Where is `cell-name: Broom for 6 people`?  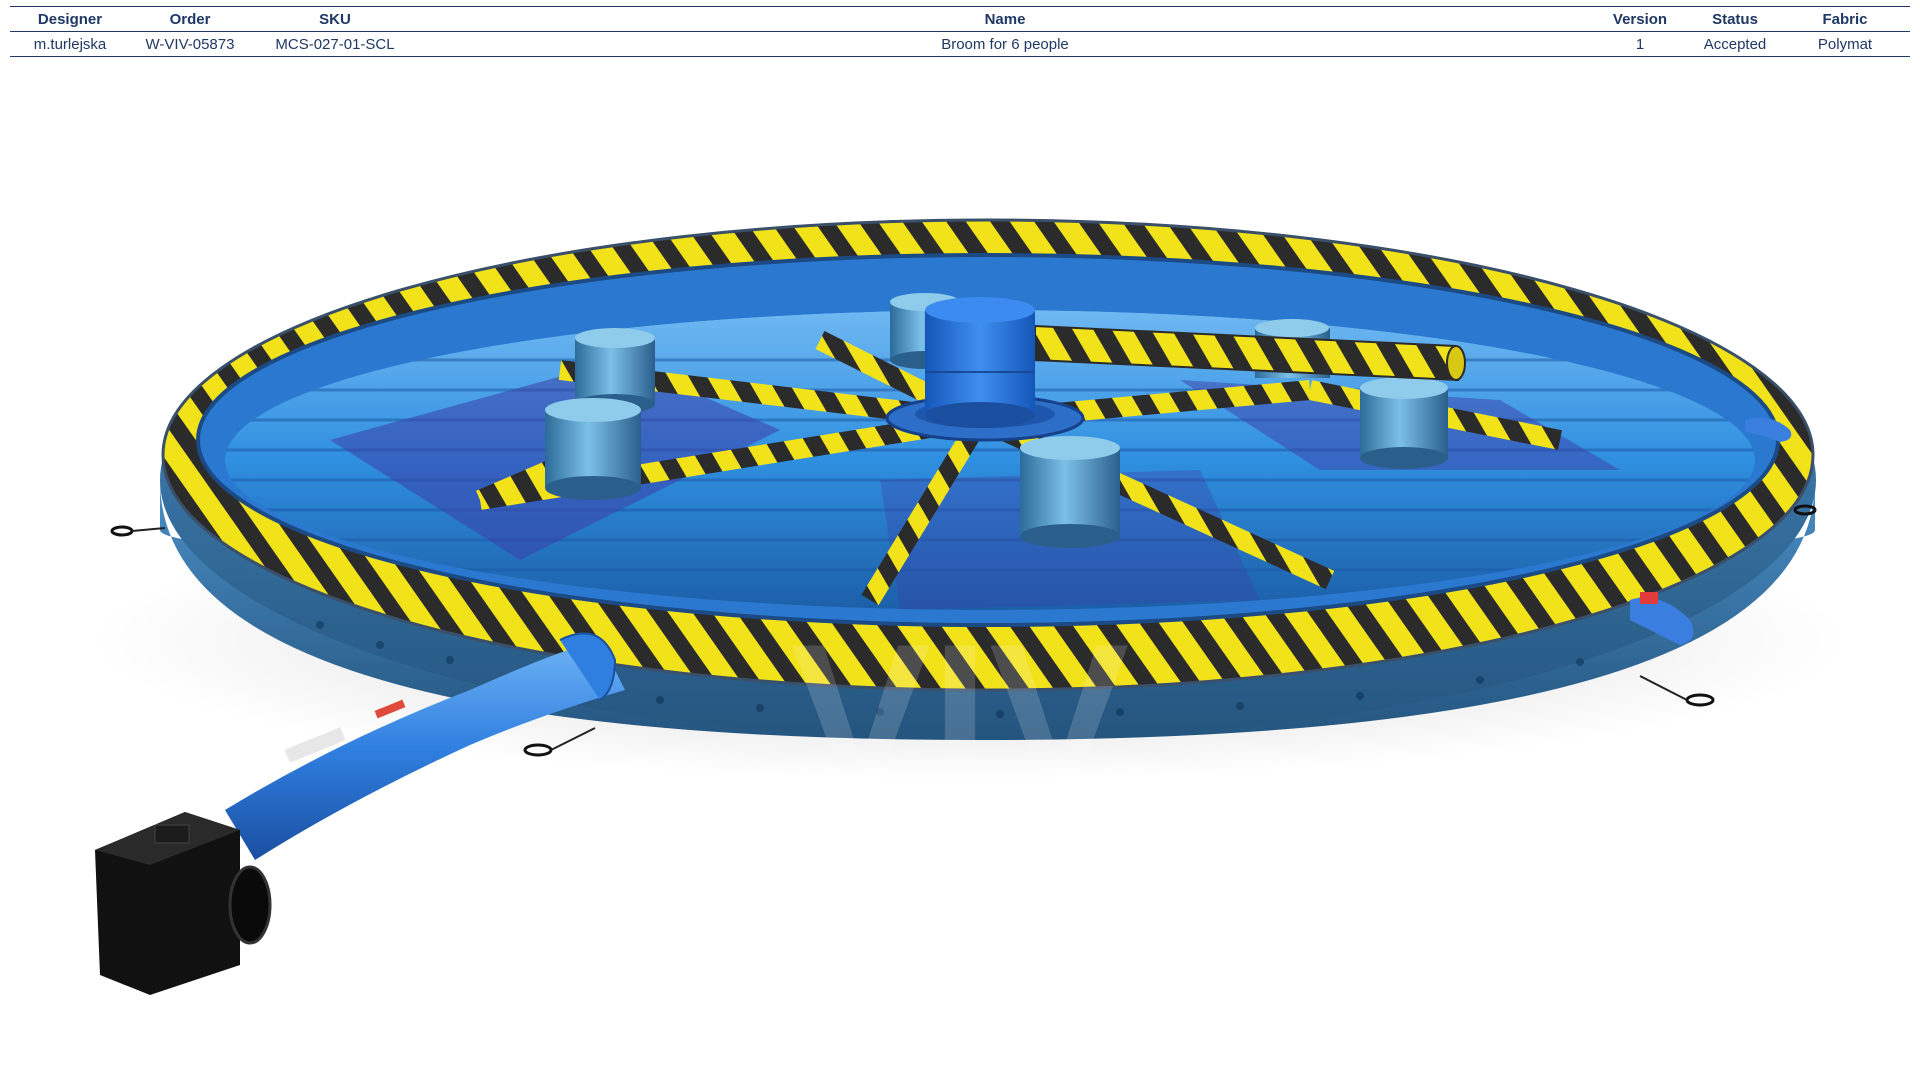 cell-name: Broom for 6 people is located at coordinates (1005, 44).